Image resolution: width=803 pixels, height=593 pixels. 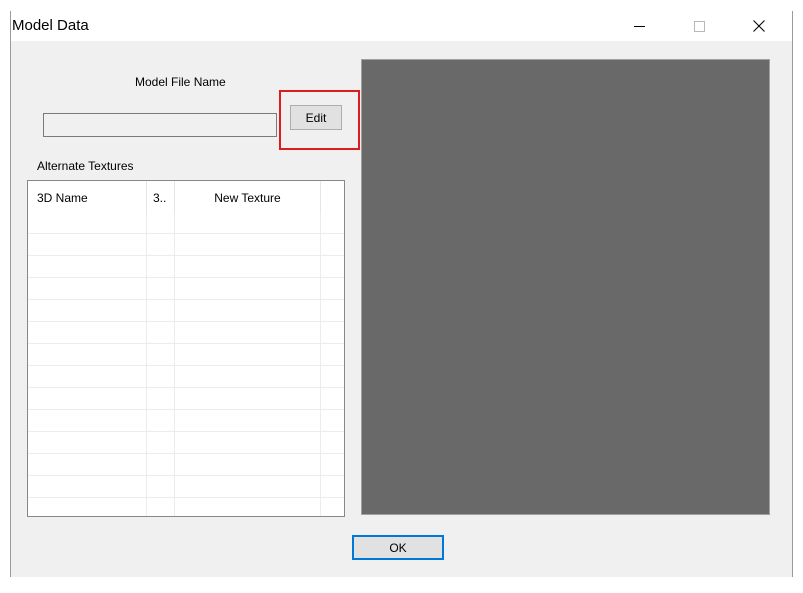 I want to click on window-title: Model Data, so click(x=50, y=25).